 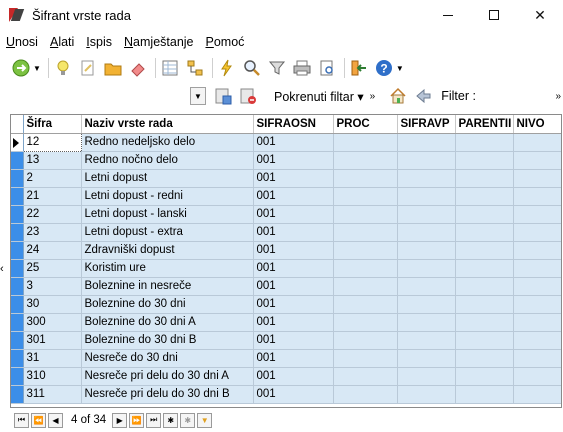 I want to click on navigate-globe-icon, so click(x=21, y=68).